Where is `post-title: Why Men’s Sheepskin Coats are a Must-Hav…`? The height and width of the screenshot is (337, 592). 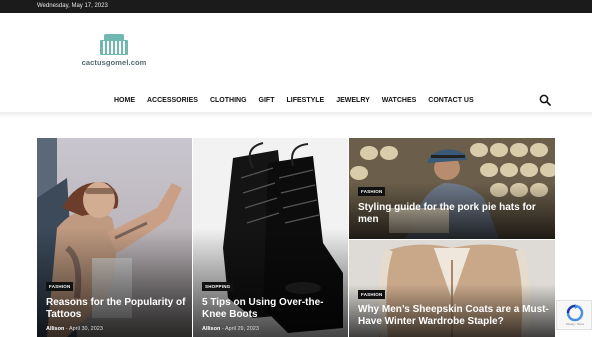 post-title: Why Men’s Sheepskin Coats are a Must-Hav… is located at coordinates (455, 316).